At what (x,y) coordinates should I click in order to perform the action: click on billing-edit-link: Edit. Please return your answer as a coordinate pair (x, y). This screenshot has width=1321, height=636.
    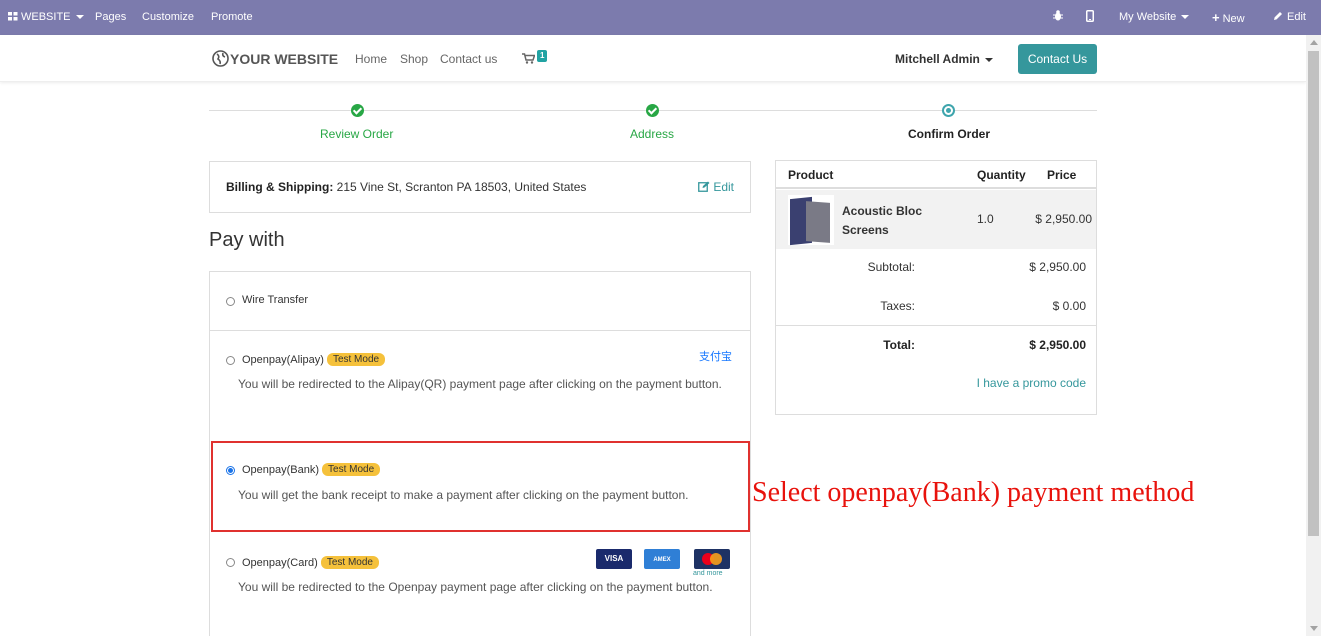
    Looking at the image, I should click on (716, 187).